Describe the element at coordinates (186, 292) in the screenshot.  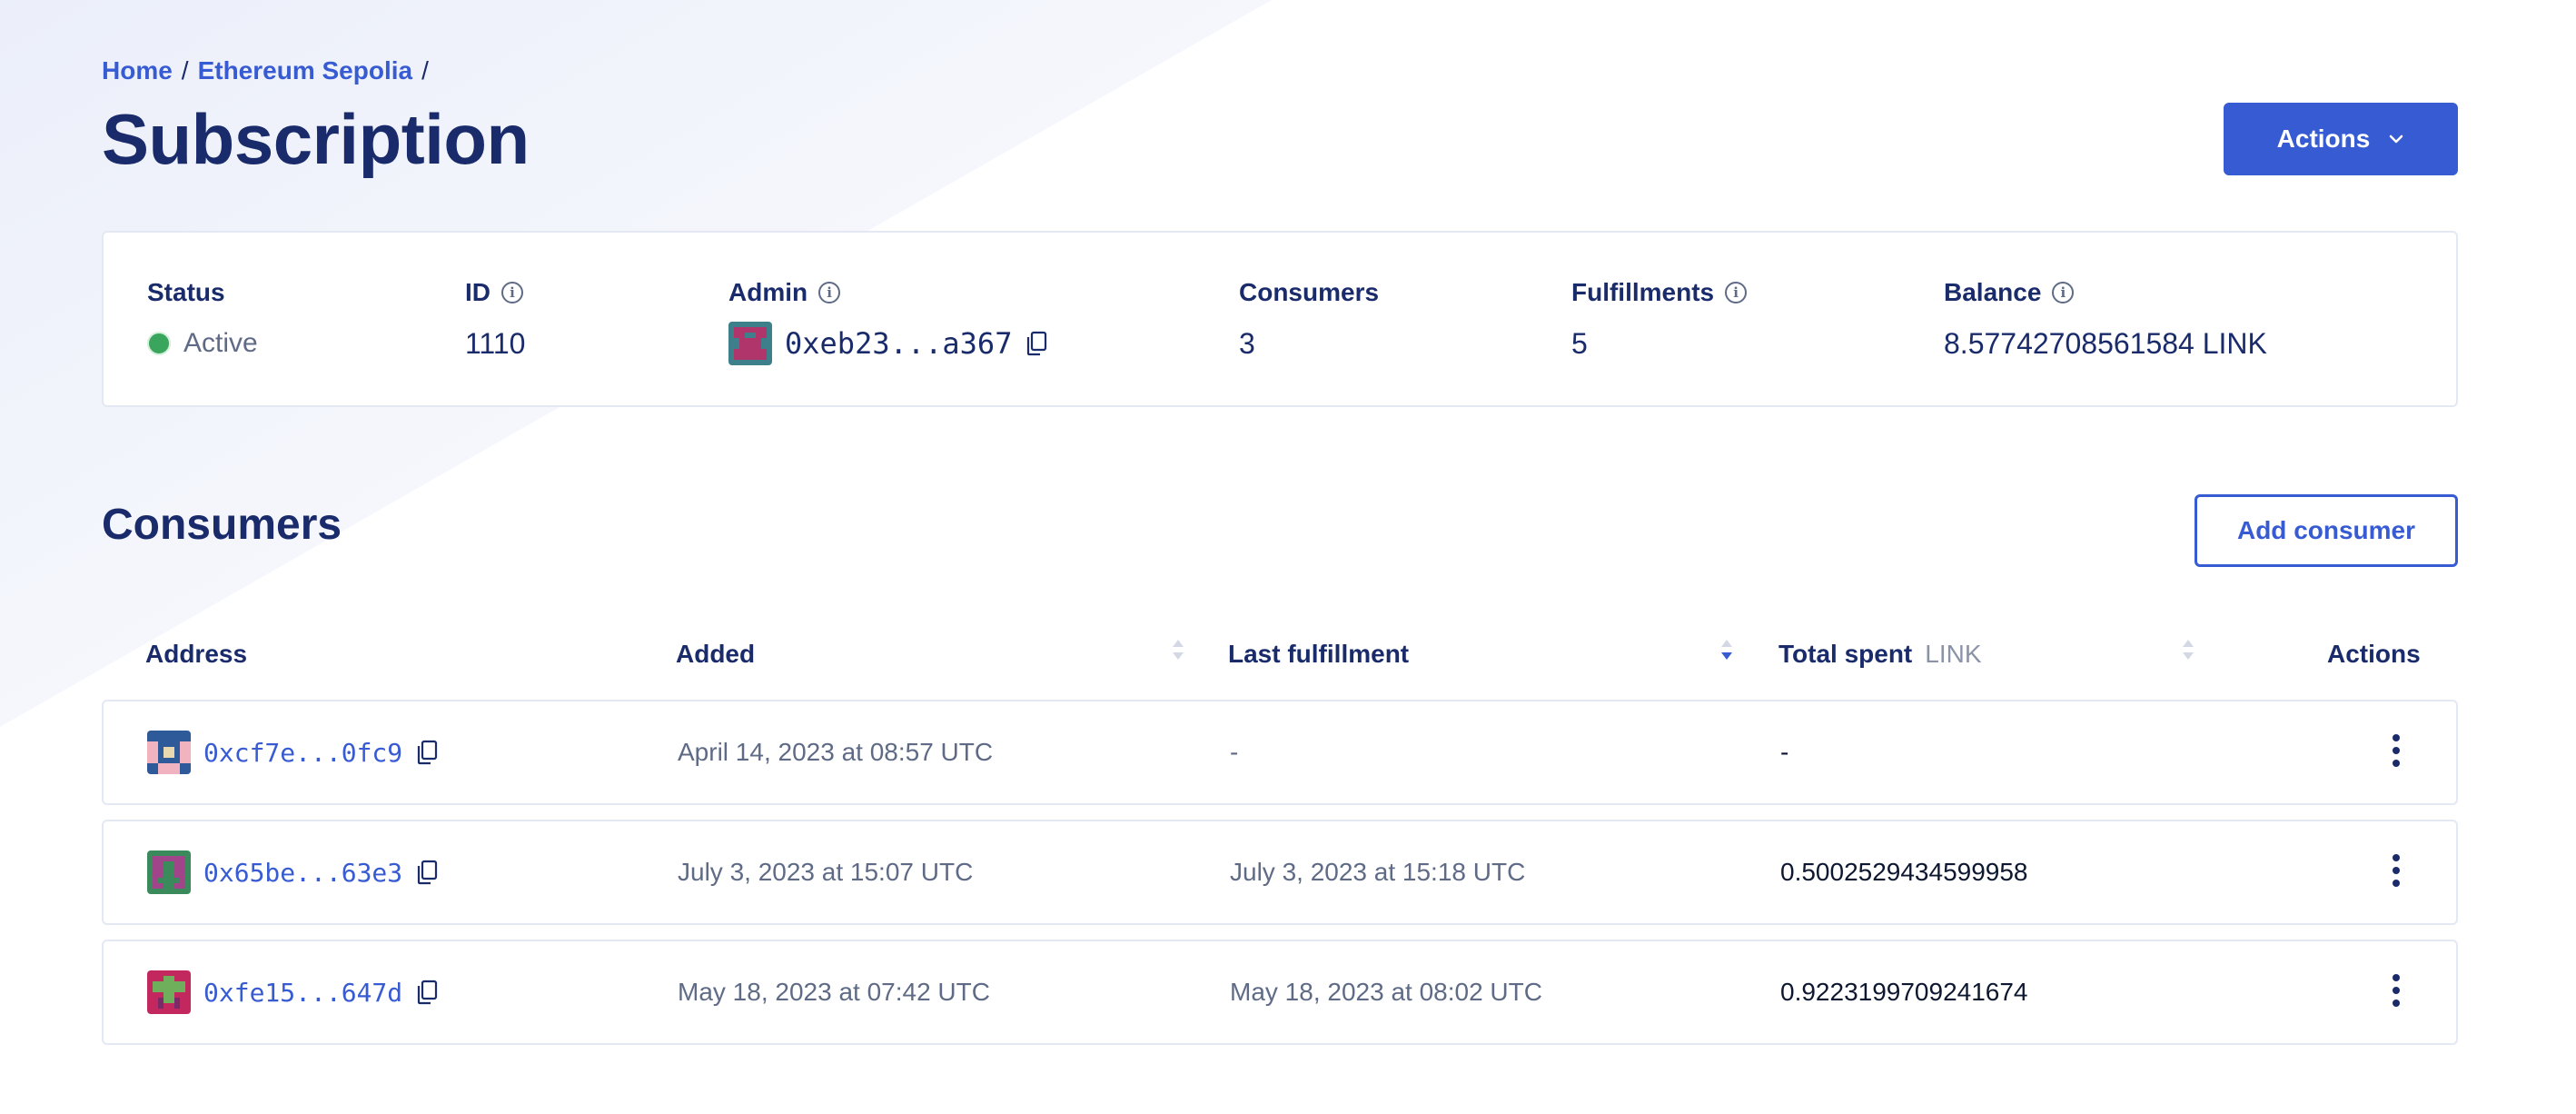
I see `status-label: Status` at that location.